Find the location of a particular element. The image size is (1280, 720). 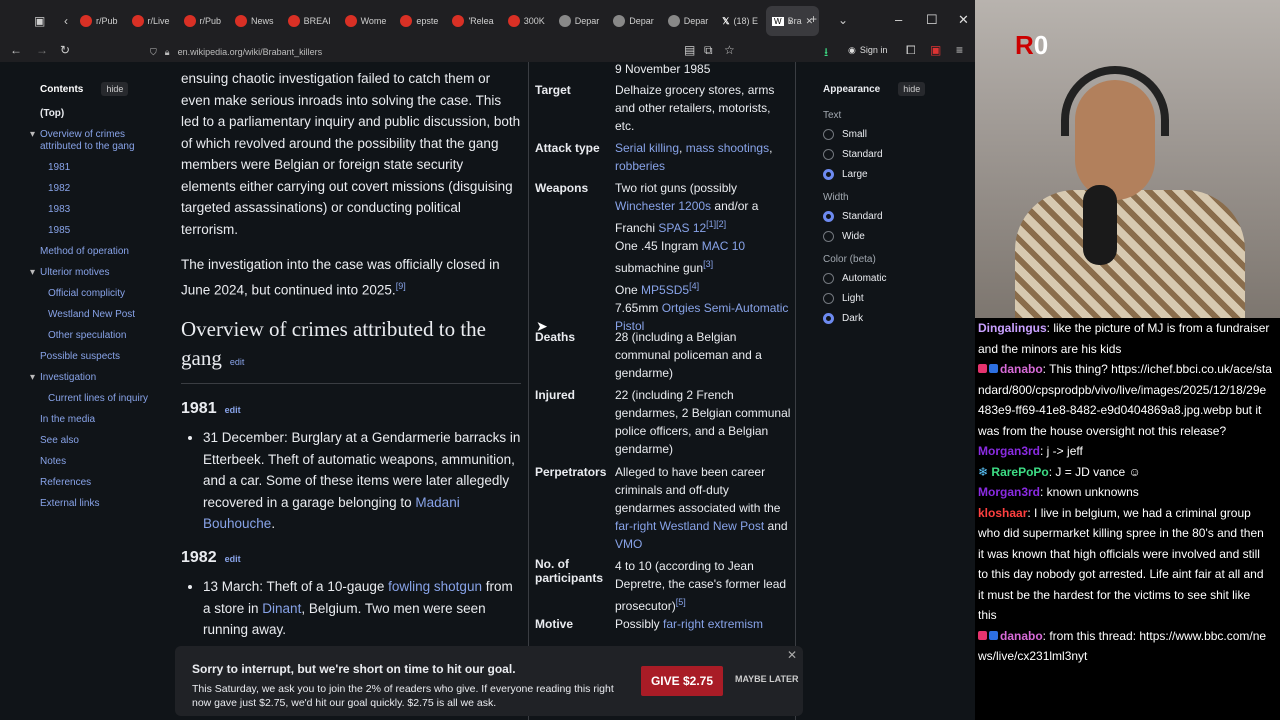

tab-list-icon: ⌄ is located at coordinates (843, 20).